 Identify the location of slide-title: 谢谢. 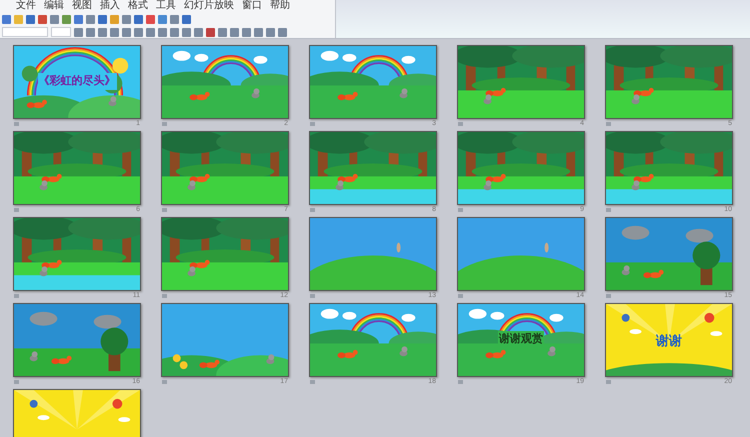
(669, 341).